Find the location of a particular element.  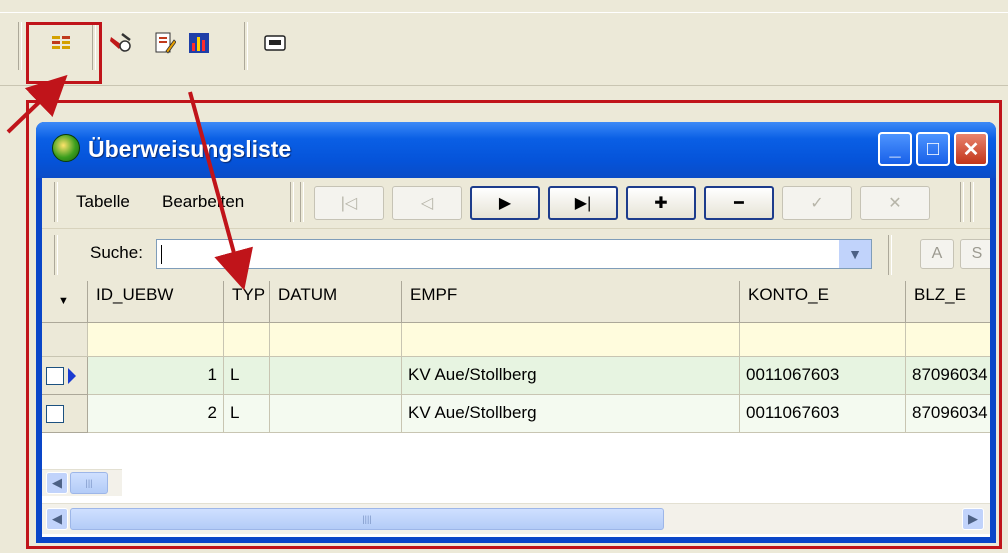

column-header-typ: TYP is located at coordinates (247, 302).